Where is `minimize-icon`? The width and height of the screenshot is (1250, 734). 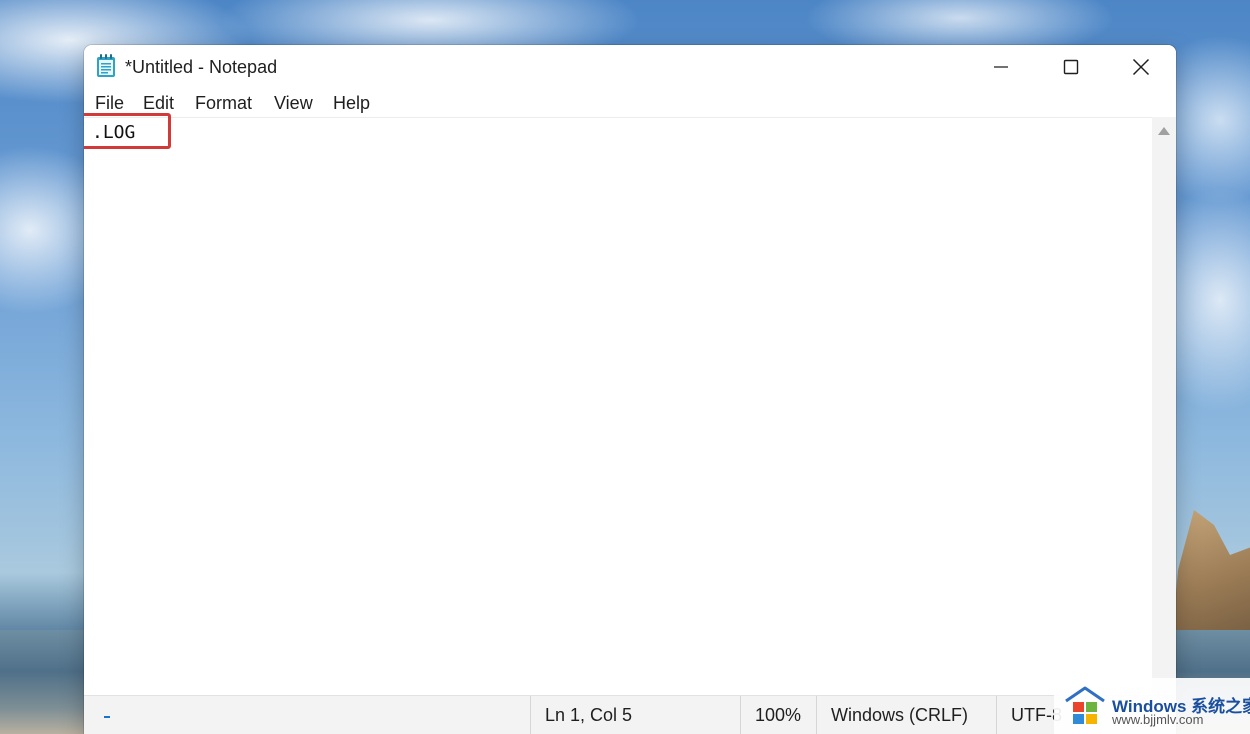 minimize-icon is located at coordinates (1001, 67).